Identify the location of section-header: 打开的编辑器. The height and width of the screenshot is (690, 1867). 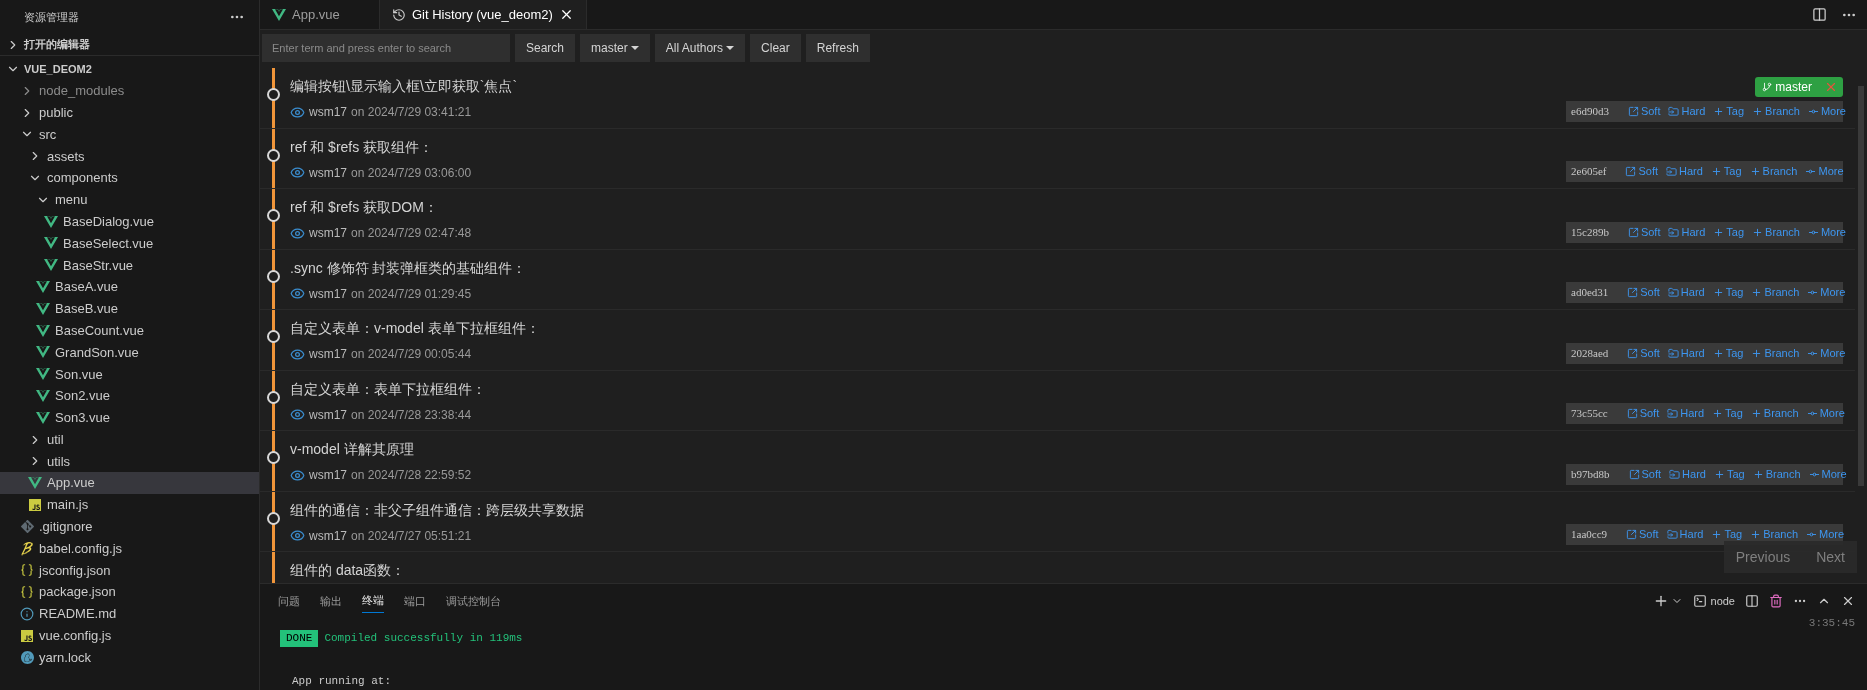
(129, 45).